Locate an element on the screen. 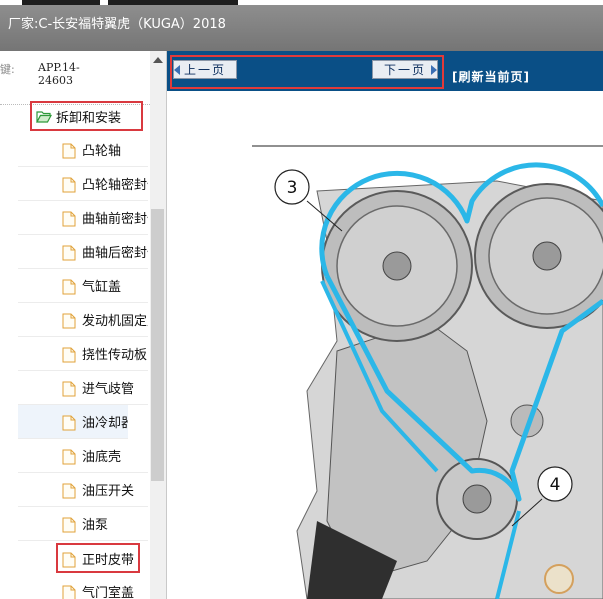 The image size is (603, 599). next-page-button: 下一页 is located at coordinates (405, 69).